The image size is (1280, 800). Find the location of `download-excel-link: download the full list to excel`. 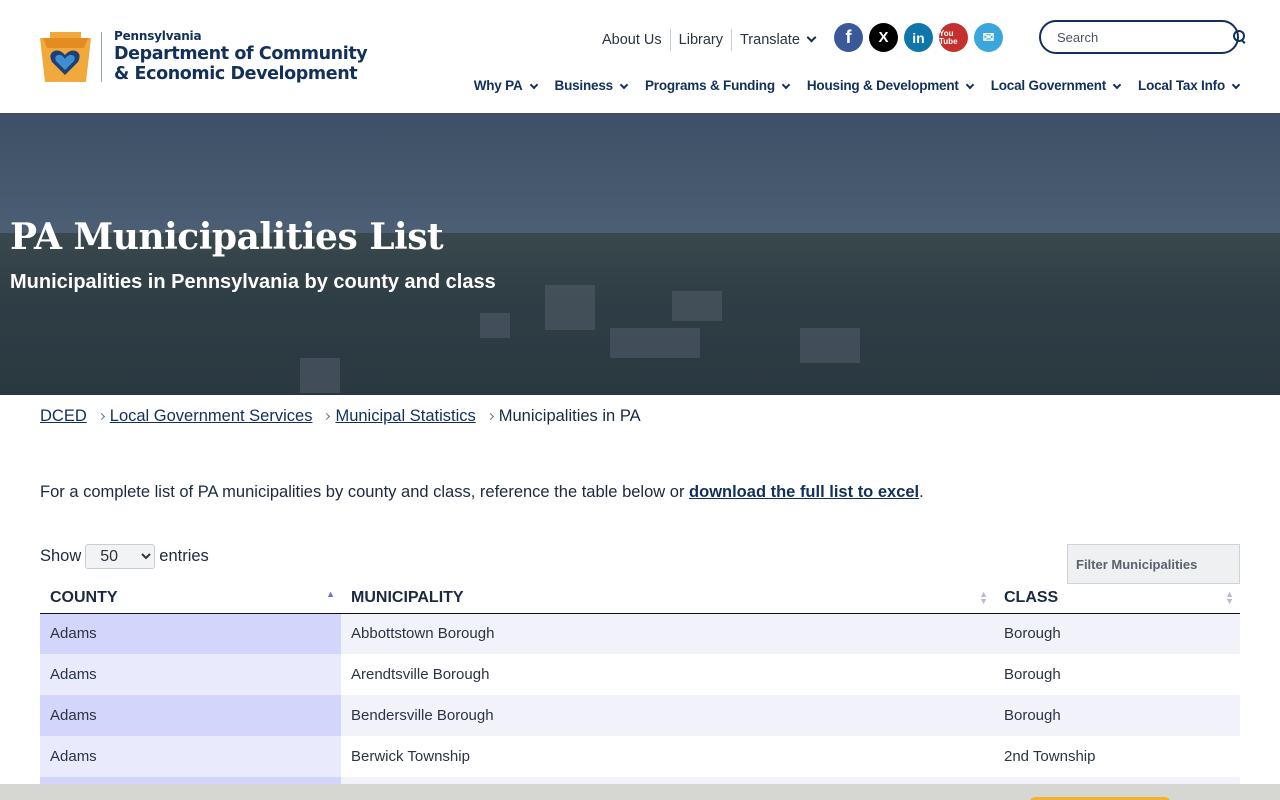

download-excel-link: download the full list to excel is located at coordinates (804, 492).